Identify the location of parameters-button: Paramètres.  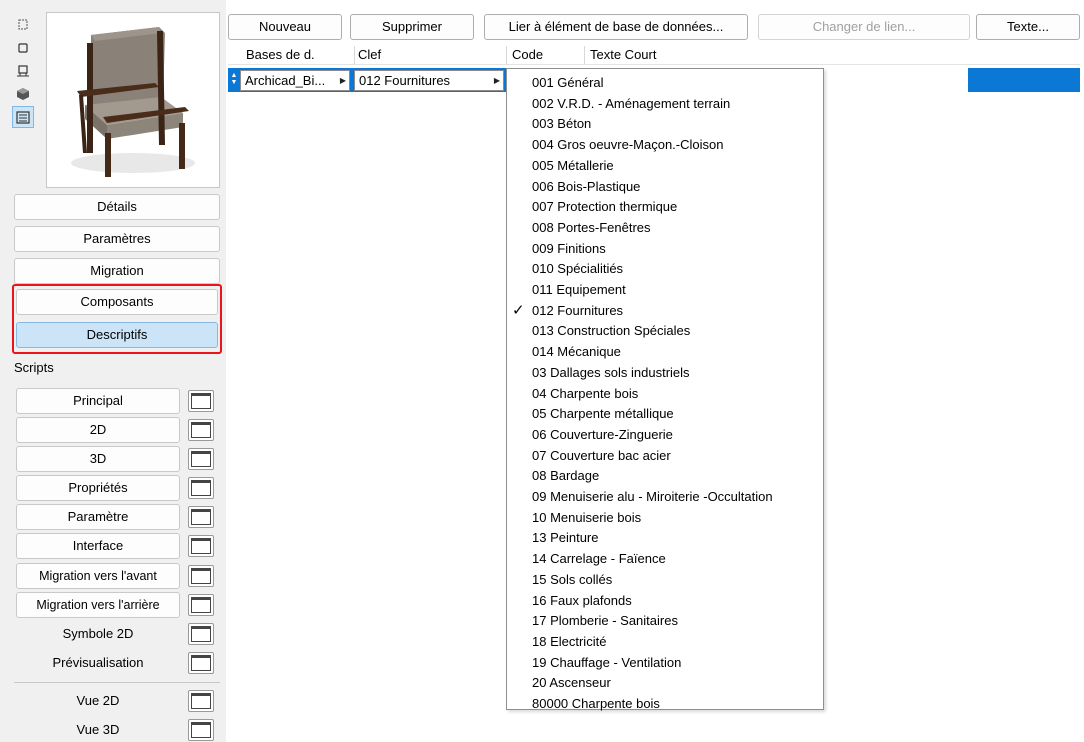
(117, 239).